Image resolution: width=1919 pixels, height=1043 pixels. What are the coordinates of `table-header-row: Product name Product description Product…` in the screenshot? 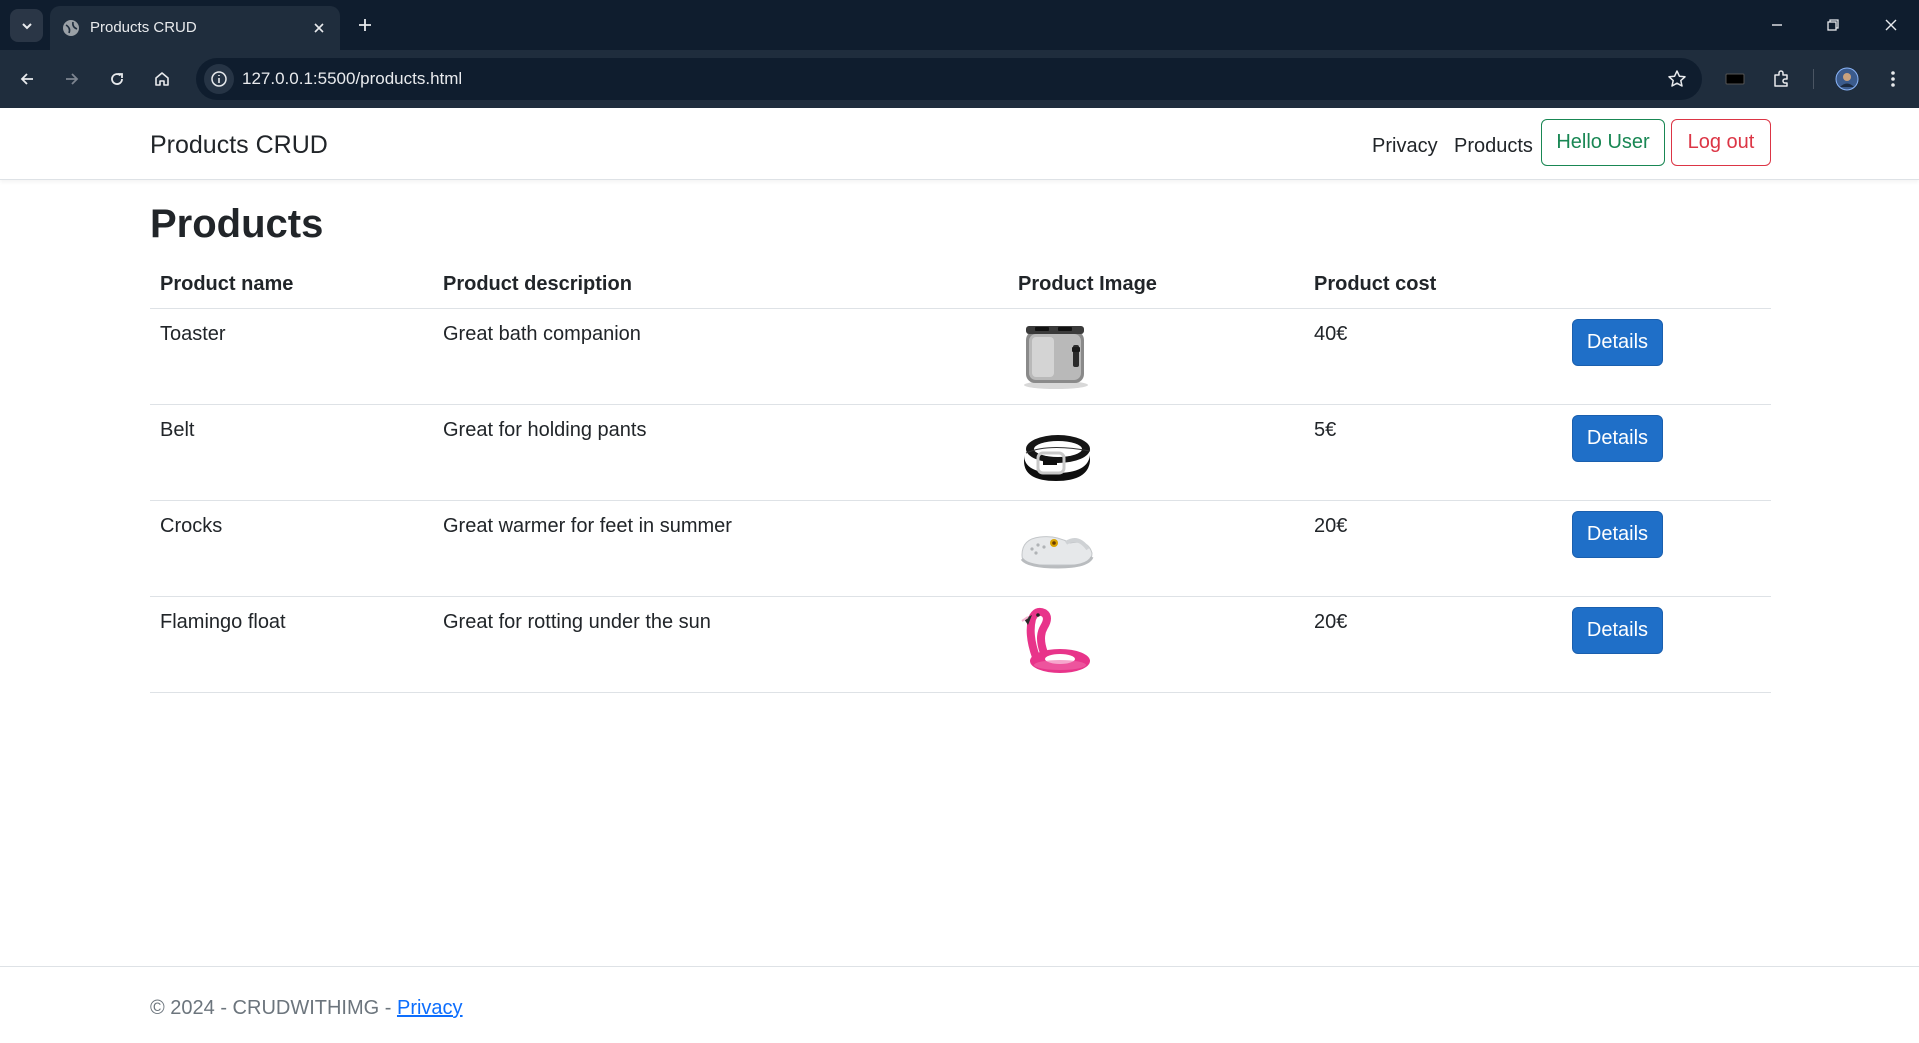 It's located at (960, 286).